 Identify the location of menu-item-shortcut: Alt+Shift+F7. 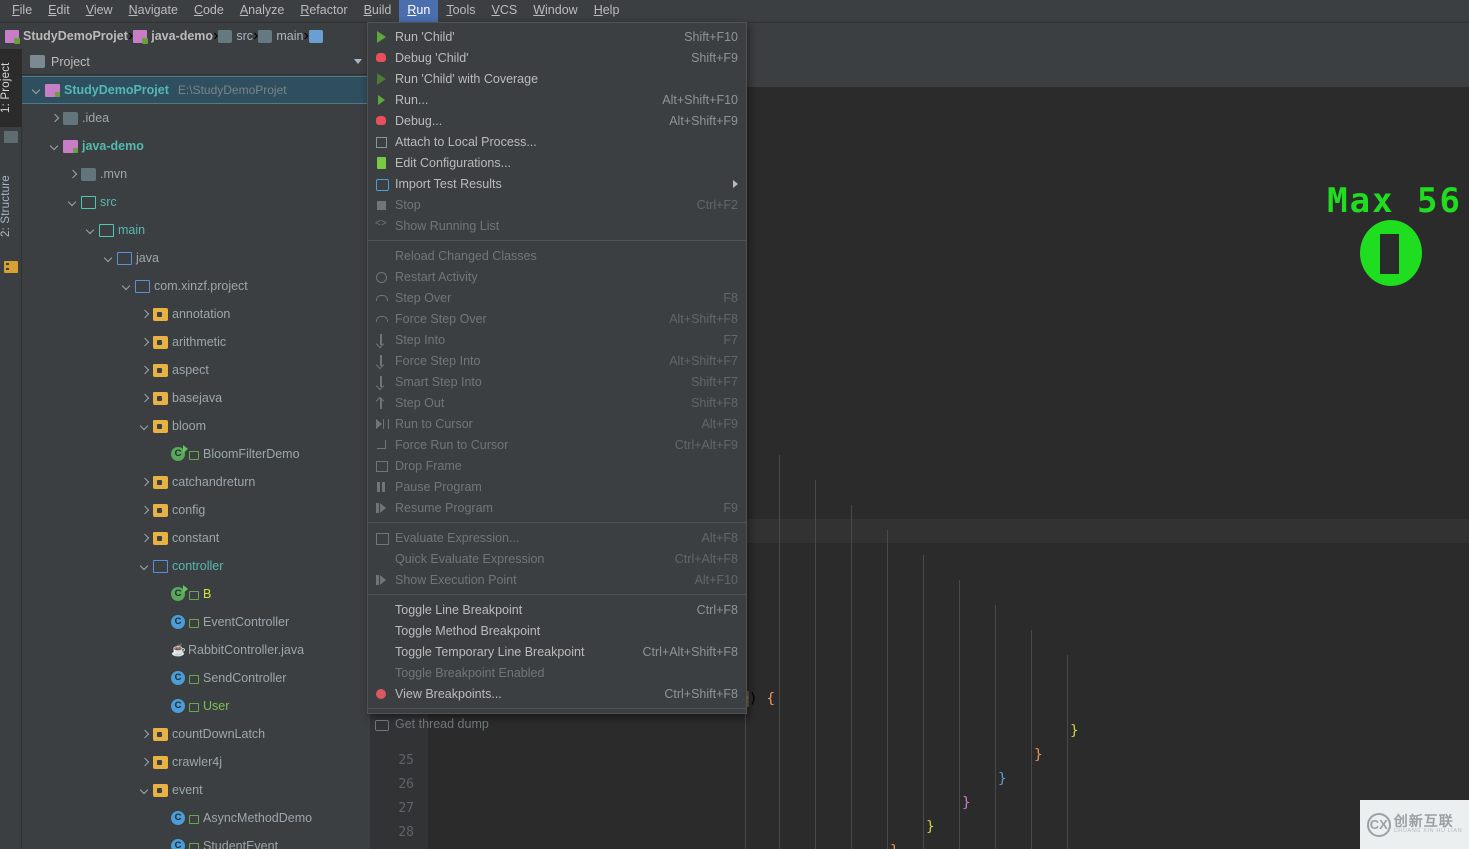
(703, 360).